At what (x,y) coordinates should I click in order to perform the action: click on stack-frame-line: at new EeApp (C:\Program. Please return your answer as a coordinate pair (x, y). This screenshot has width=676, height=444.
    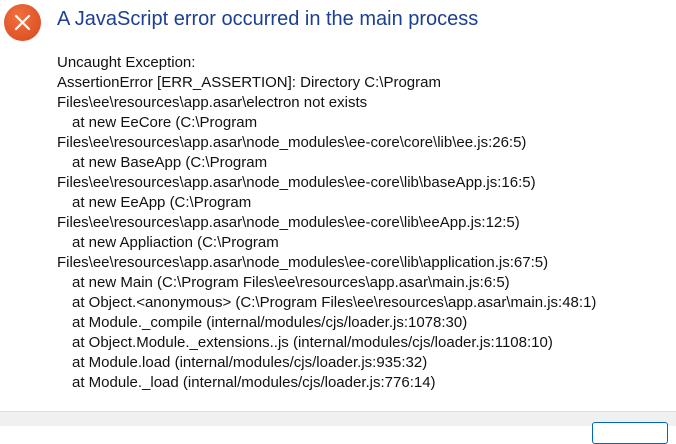
    Looking at the image, I should click on (162, 202).